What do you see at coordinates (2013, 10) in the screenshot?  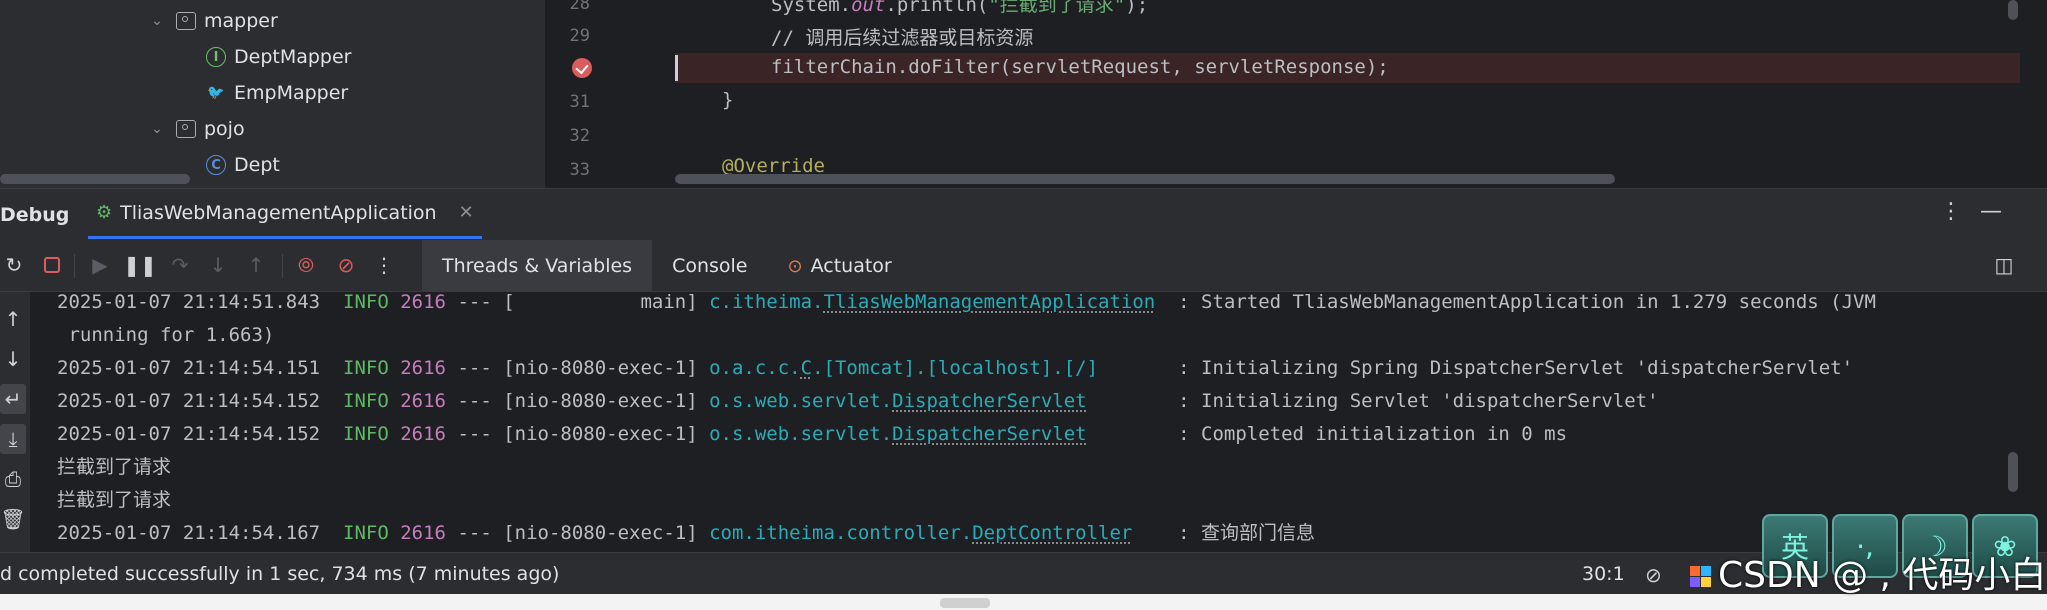 I see `editor-vertical-scrollbar` at bounding box center [2013, 10].